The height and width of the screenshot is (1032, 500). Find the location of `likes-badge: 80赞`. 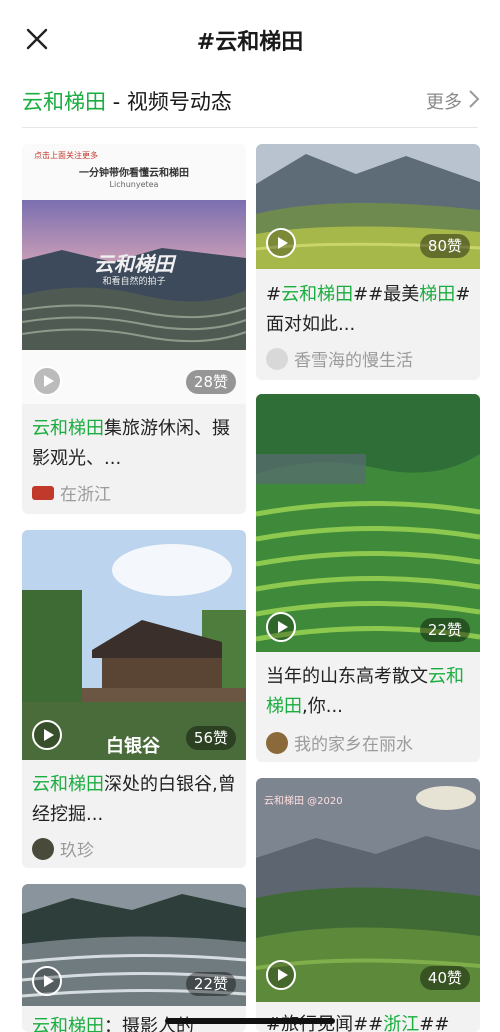

likes-badge: 80赞 is located at coordinates (444, 246).